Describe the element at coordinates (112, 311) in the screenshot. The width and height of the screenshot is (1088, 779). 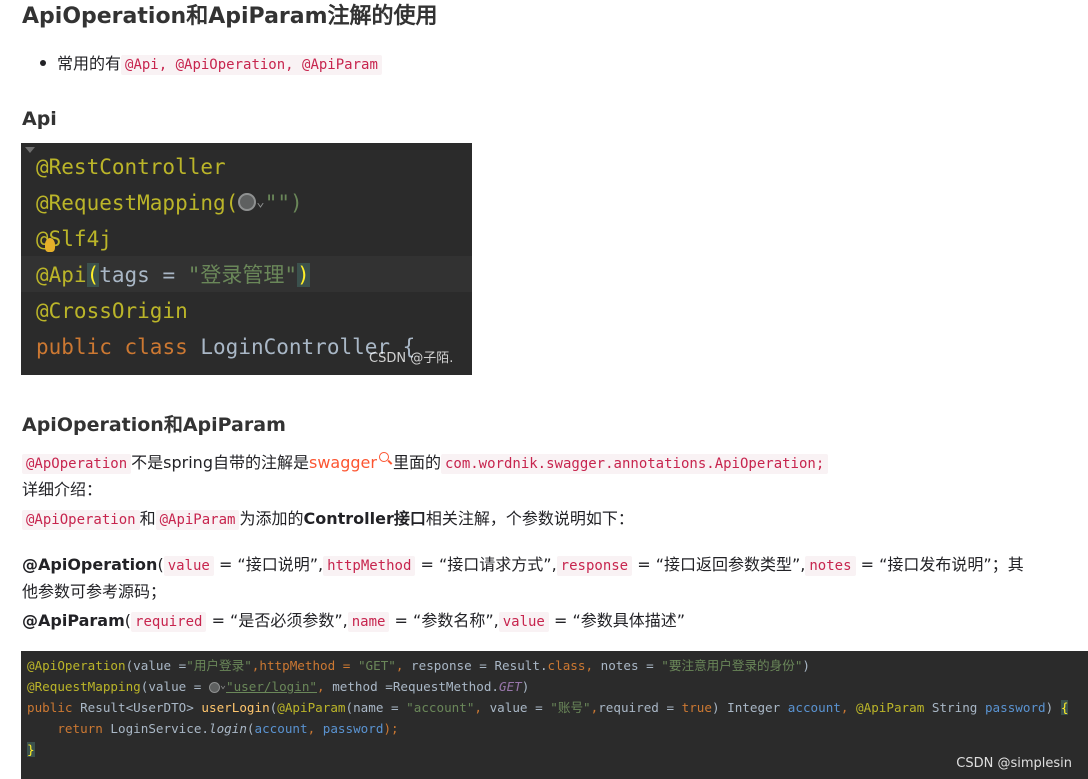
I see `code-line: @CrossOrigin` at that location.